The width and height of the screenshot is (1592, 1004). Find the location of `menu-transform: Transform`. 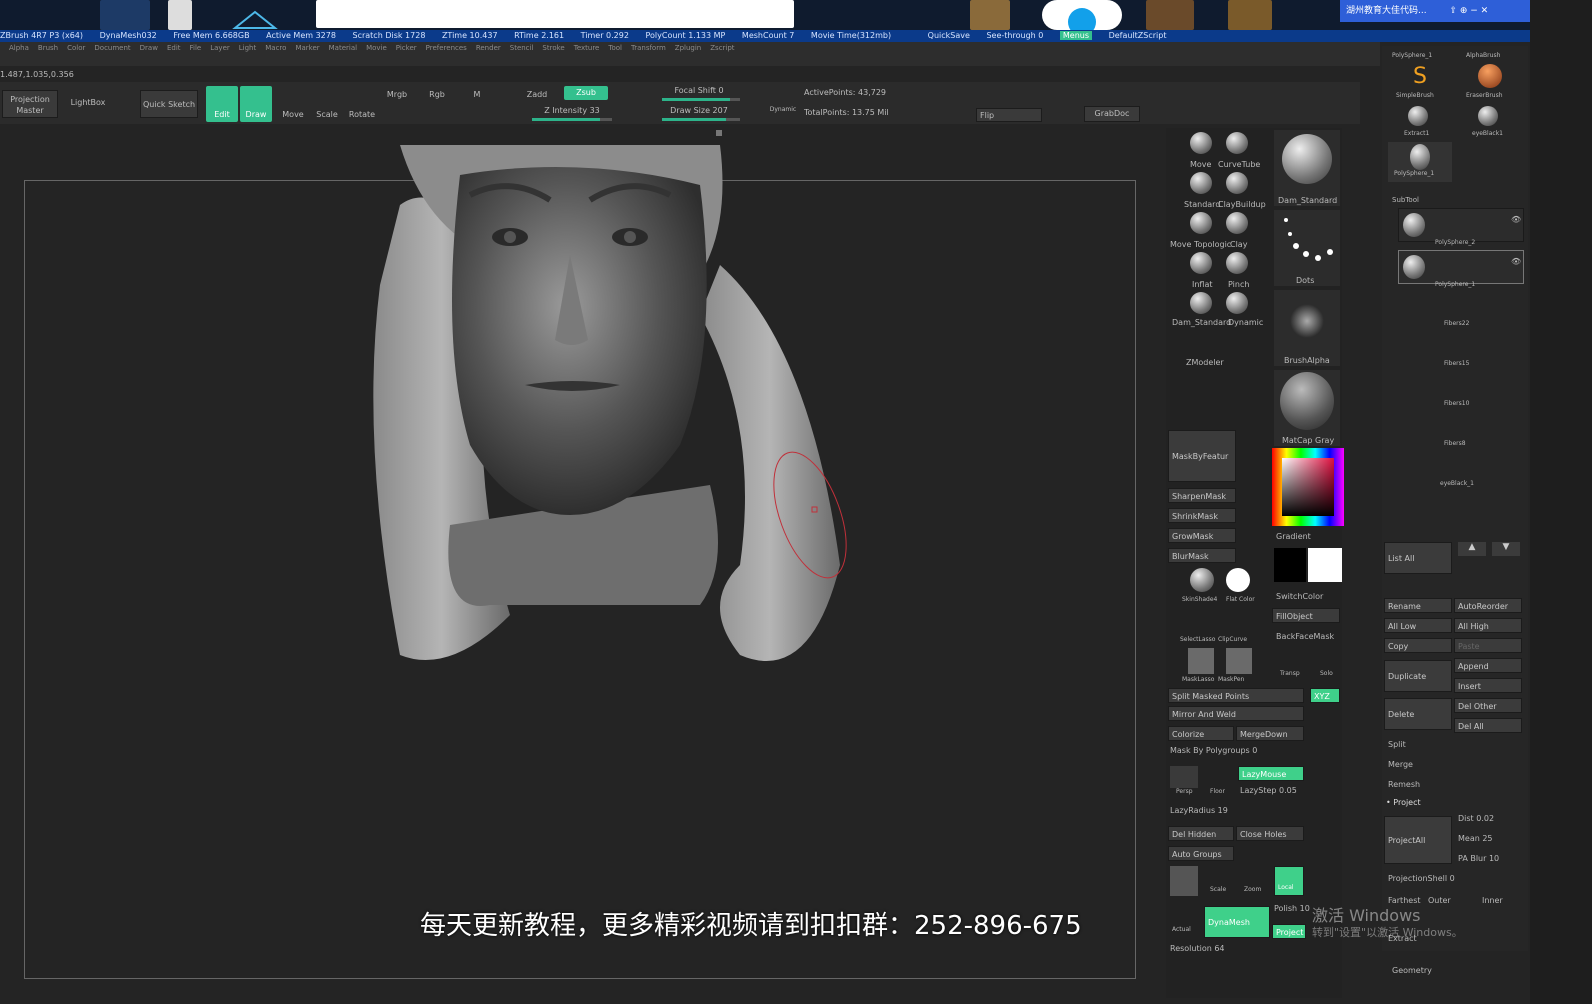

menu-transform: Transform is located at coordinates (648, 48).